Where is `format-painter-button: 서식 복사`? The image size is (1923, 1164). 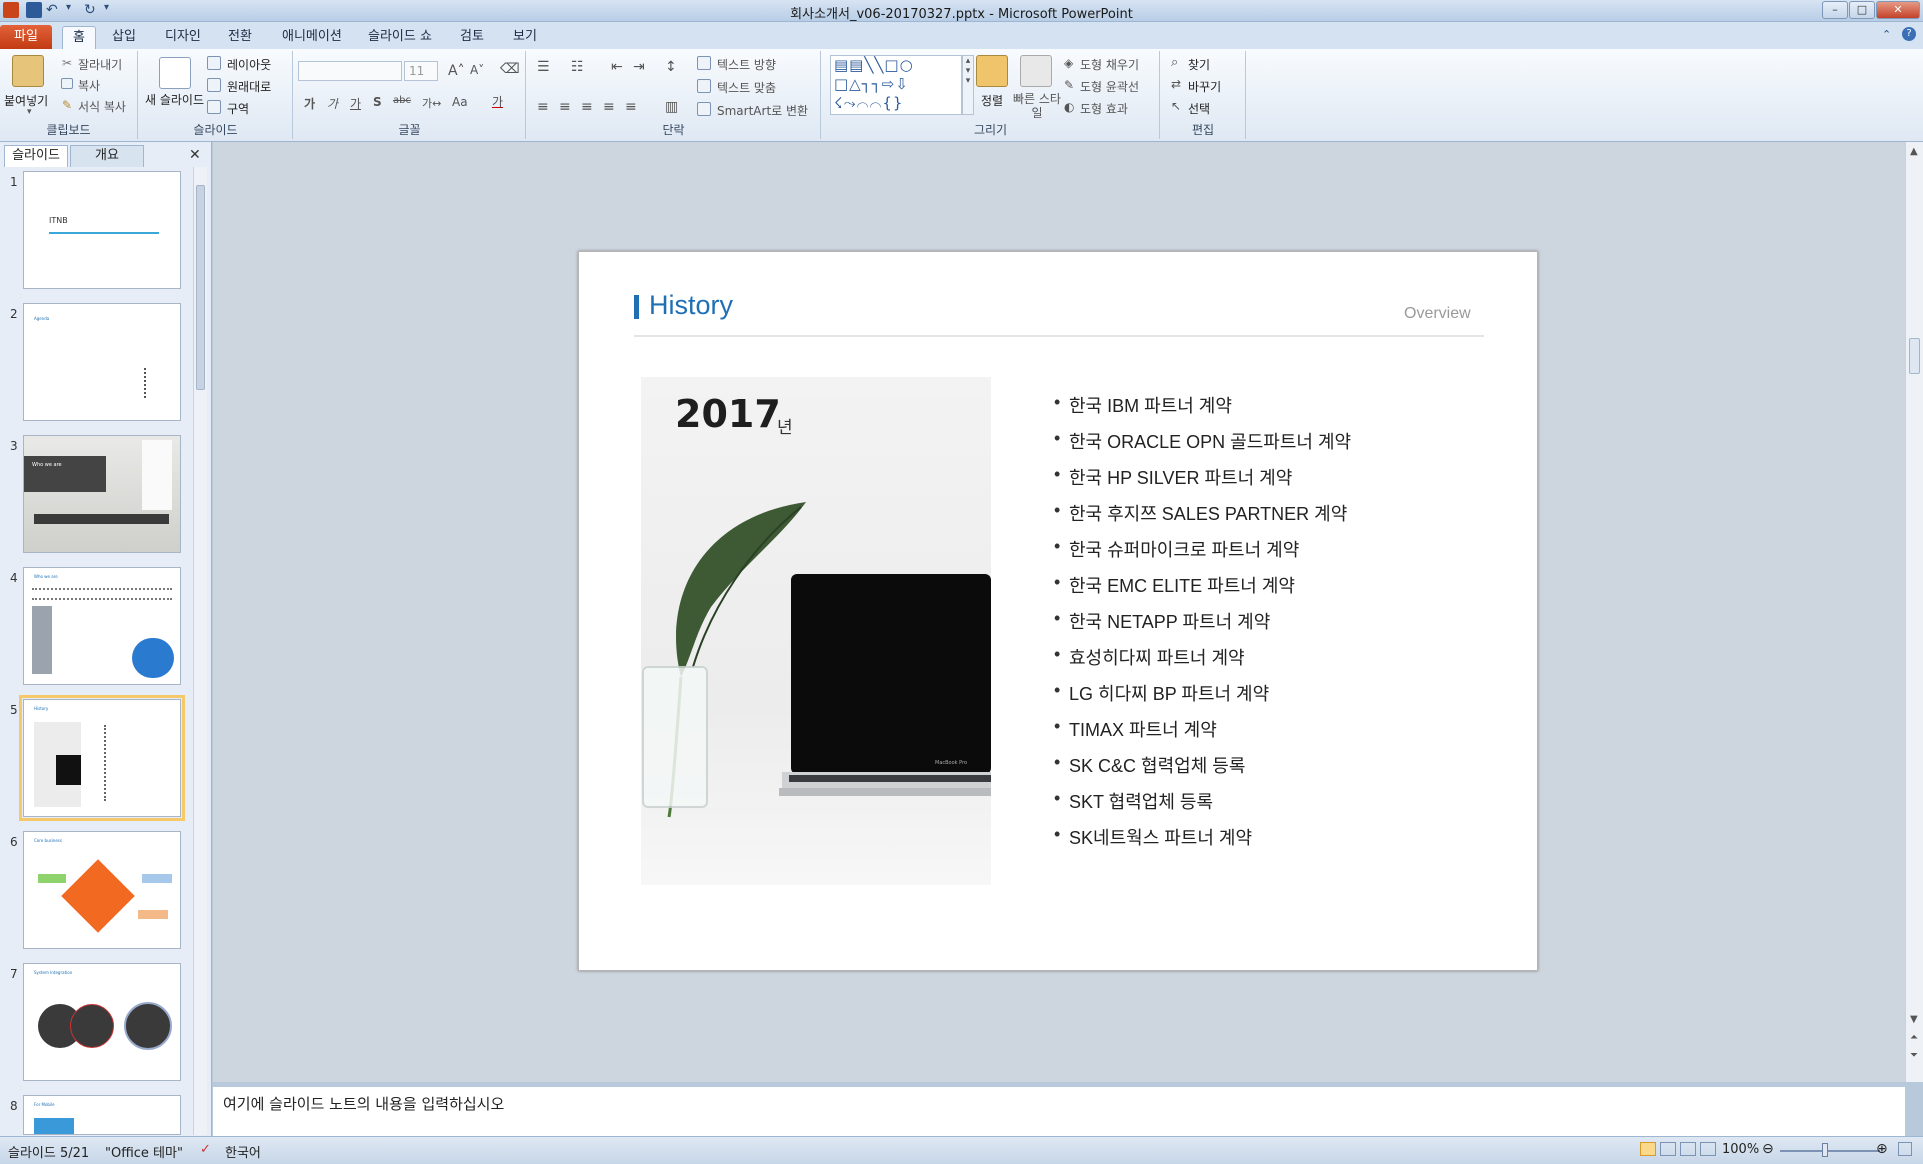
format-painter-button: 서식 복사 is located at coordinates (102, 106).